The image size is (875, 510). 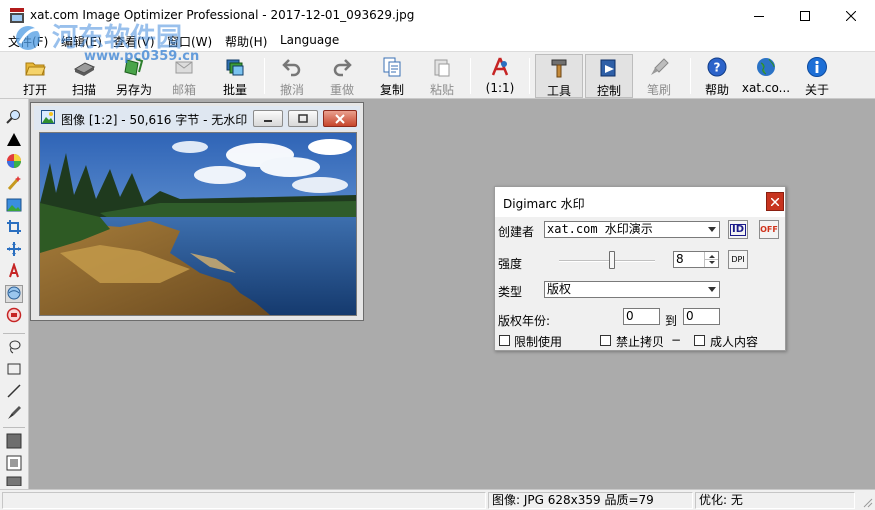 I want to click on dpi-button: DPI, so click(x=738, y=259).